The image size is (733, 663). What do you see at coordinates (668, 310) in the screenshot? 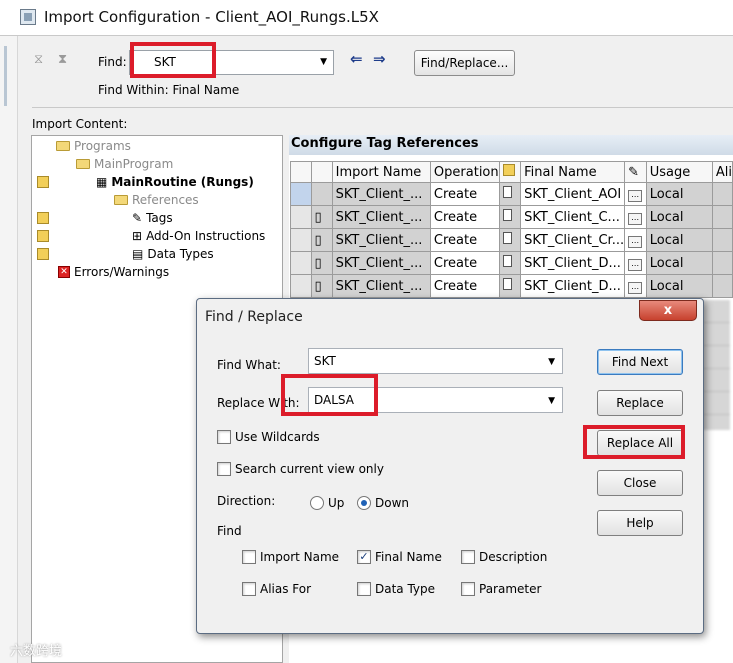
I see `dialog-close-button: x` at bounding box center [668, 310].